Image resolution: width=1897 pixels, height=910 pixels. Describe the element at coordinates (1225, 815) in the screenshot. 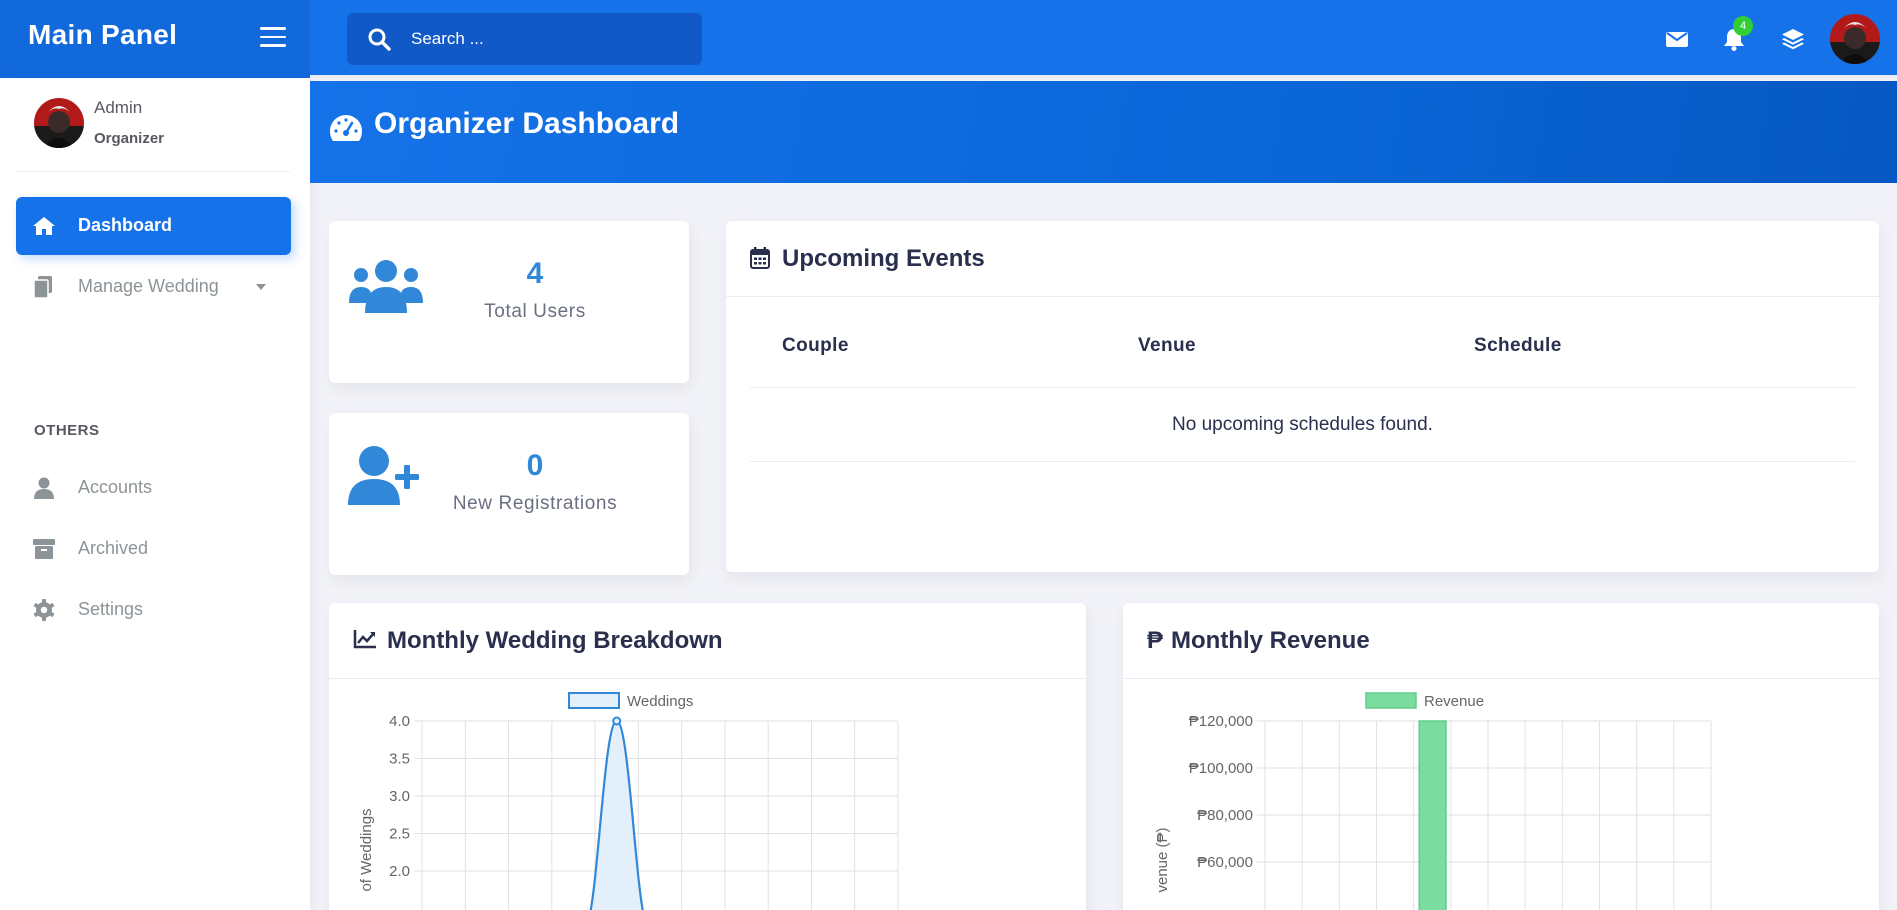

I see `y-tick-label: ₱80,000` at that location.